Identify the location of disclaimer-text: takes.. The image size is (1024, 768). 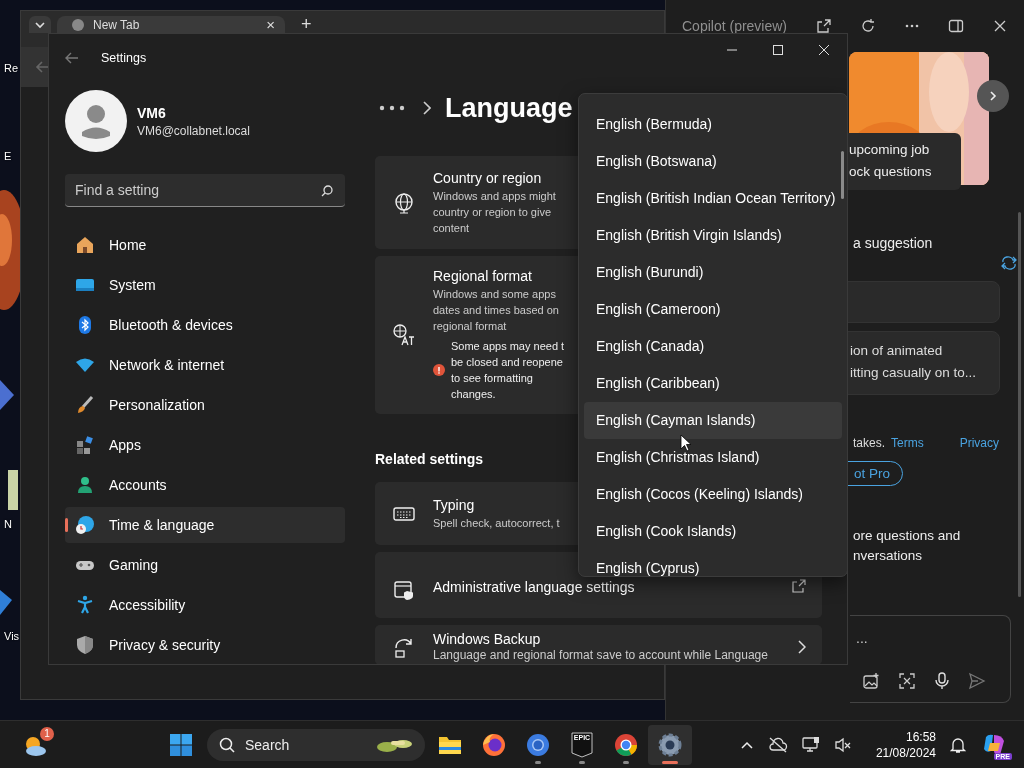
(869, 443).